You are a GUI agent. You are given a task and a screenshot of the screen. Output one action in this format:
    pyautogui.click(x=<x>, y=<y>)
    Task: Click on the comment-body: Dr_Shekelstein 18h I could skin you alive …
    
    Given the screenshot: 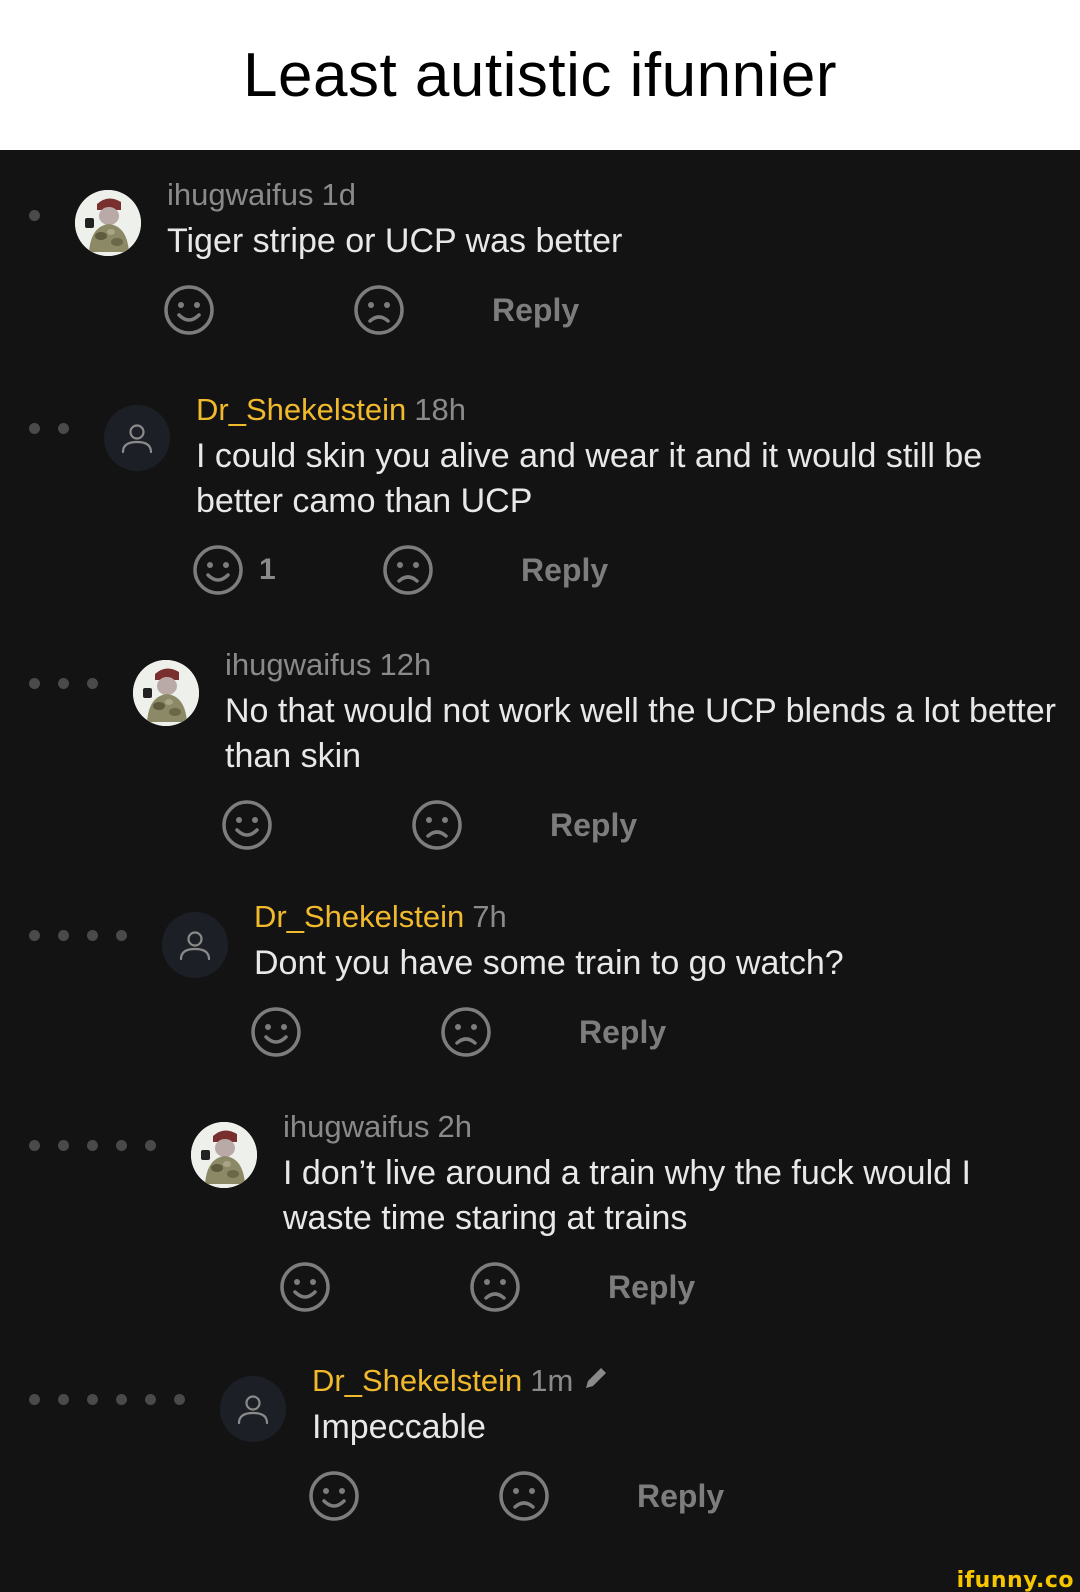 What is the action you would take?
    pyautogui.click(x=626, y=494)
    